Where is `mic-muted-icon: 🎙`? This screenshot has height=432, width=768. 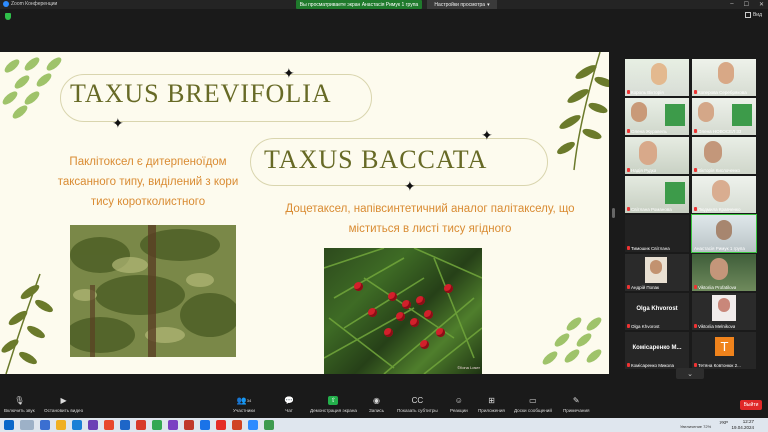
mic-muted-icon: 🎙 is located at coordinates (19, 400).